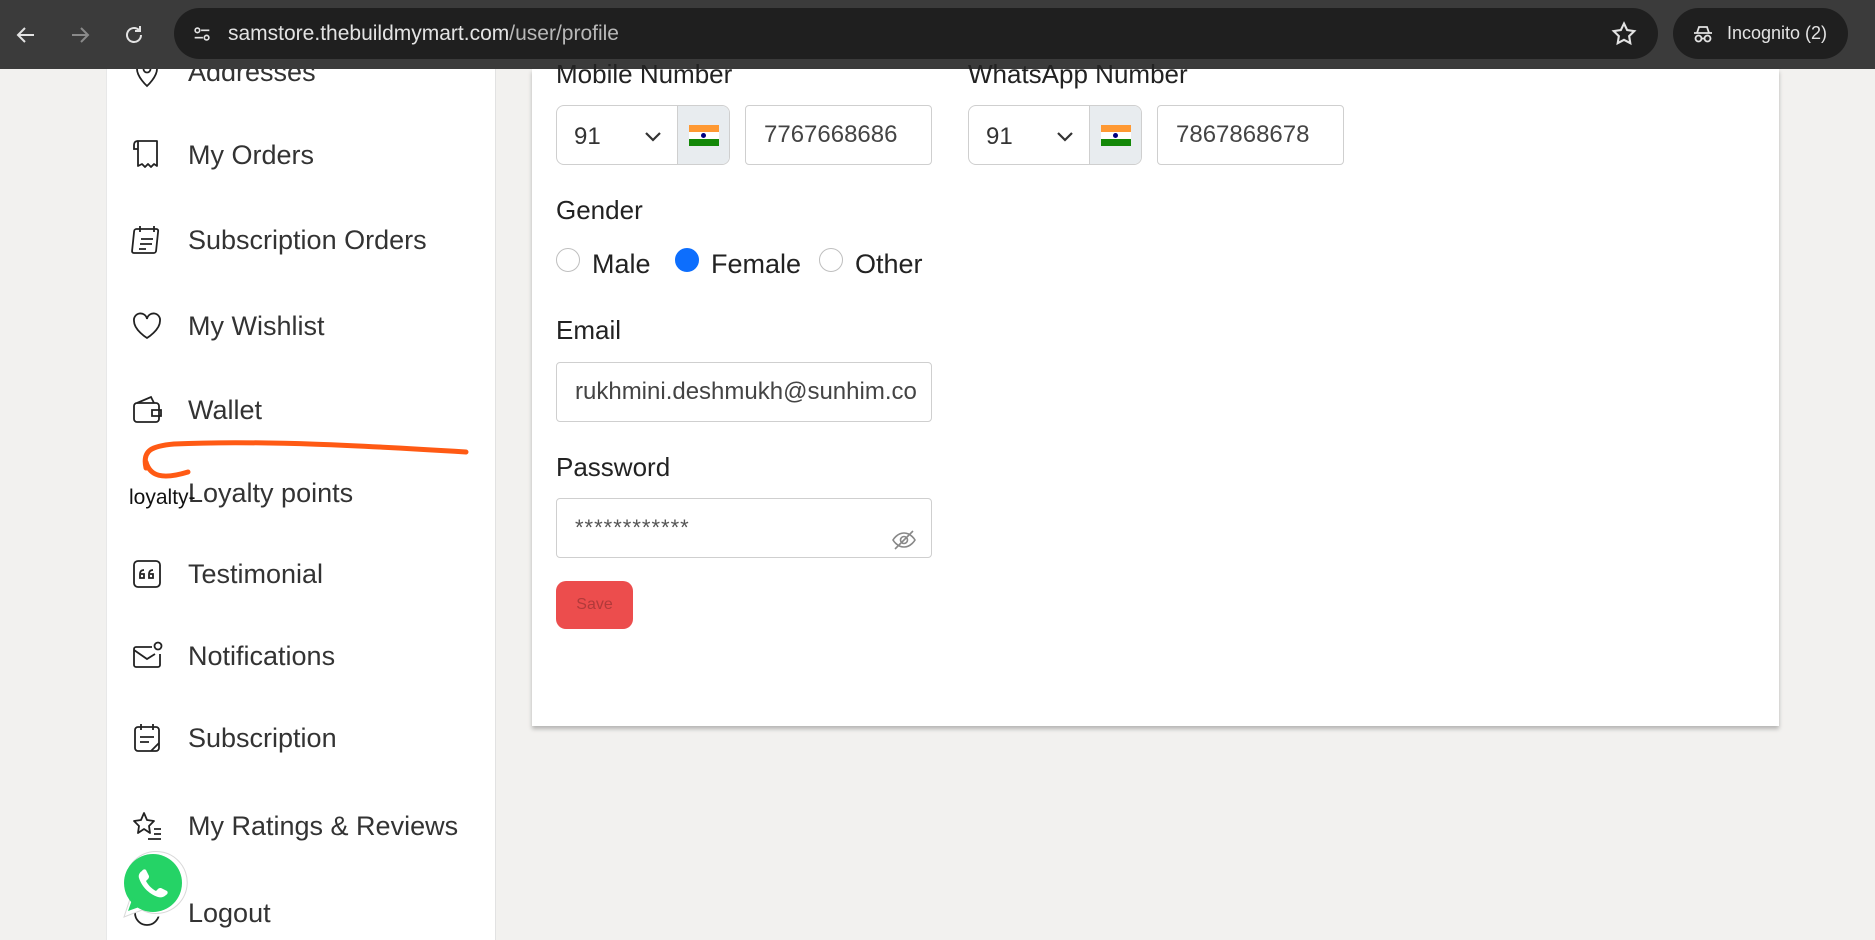 The image size is (1875, 940). Describe the element at coordinates (889, 264) in the screenshot. I see `gender-other-label: Other` at that location.